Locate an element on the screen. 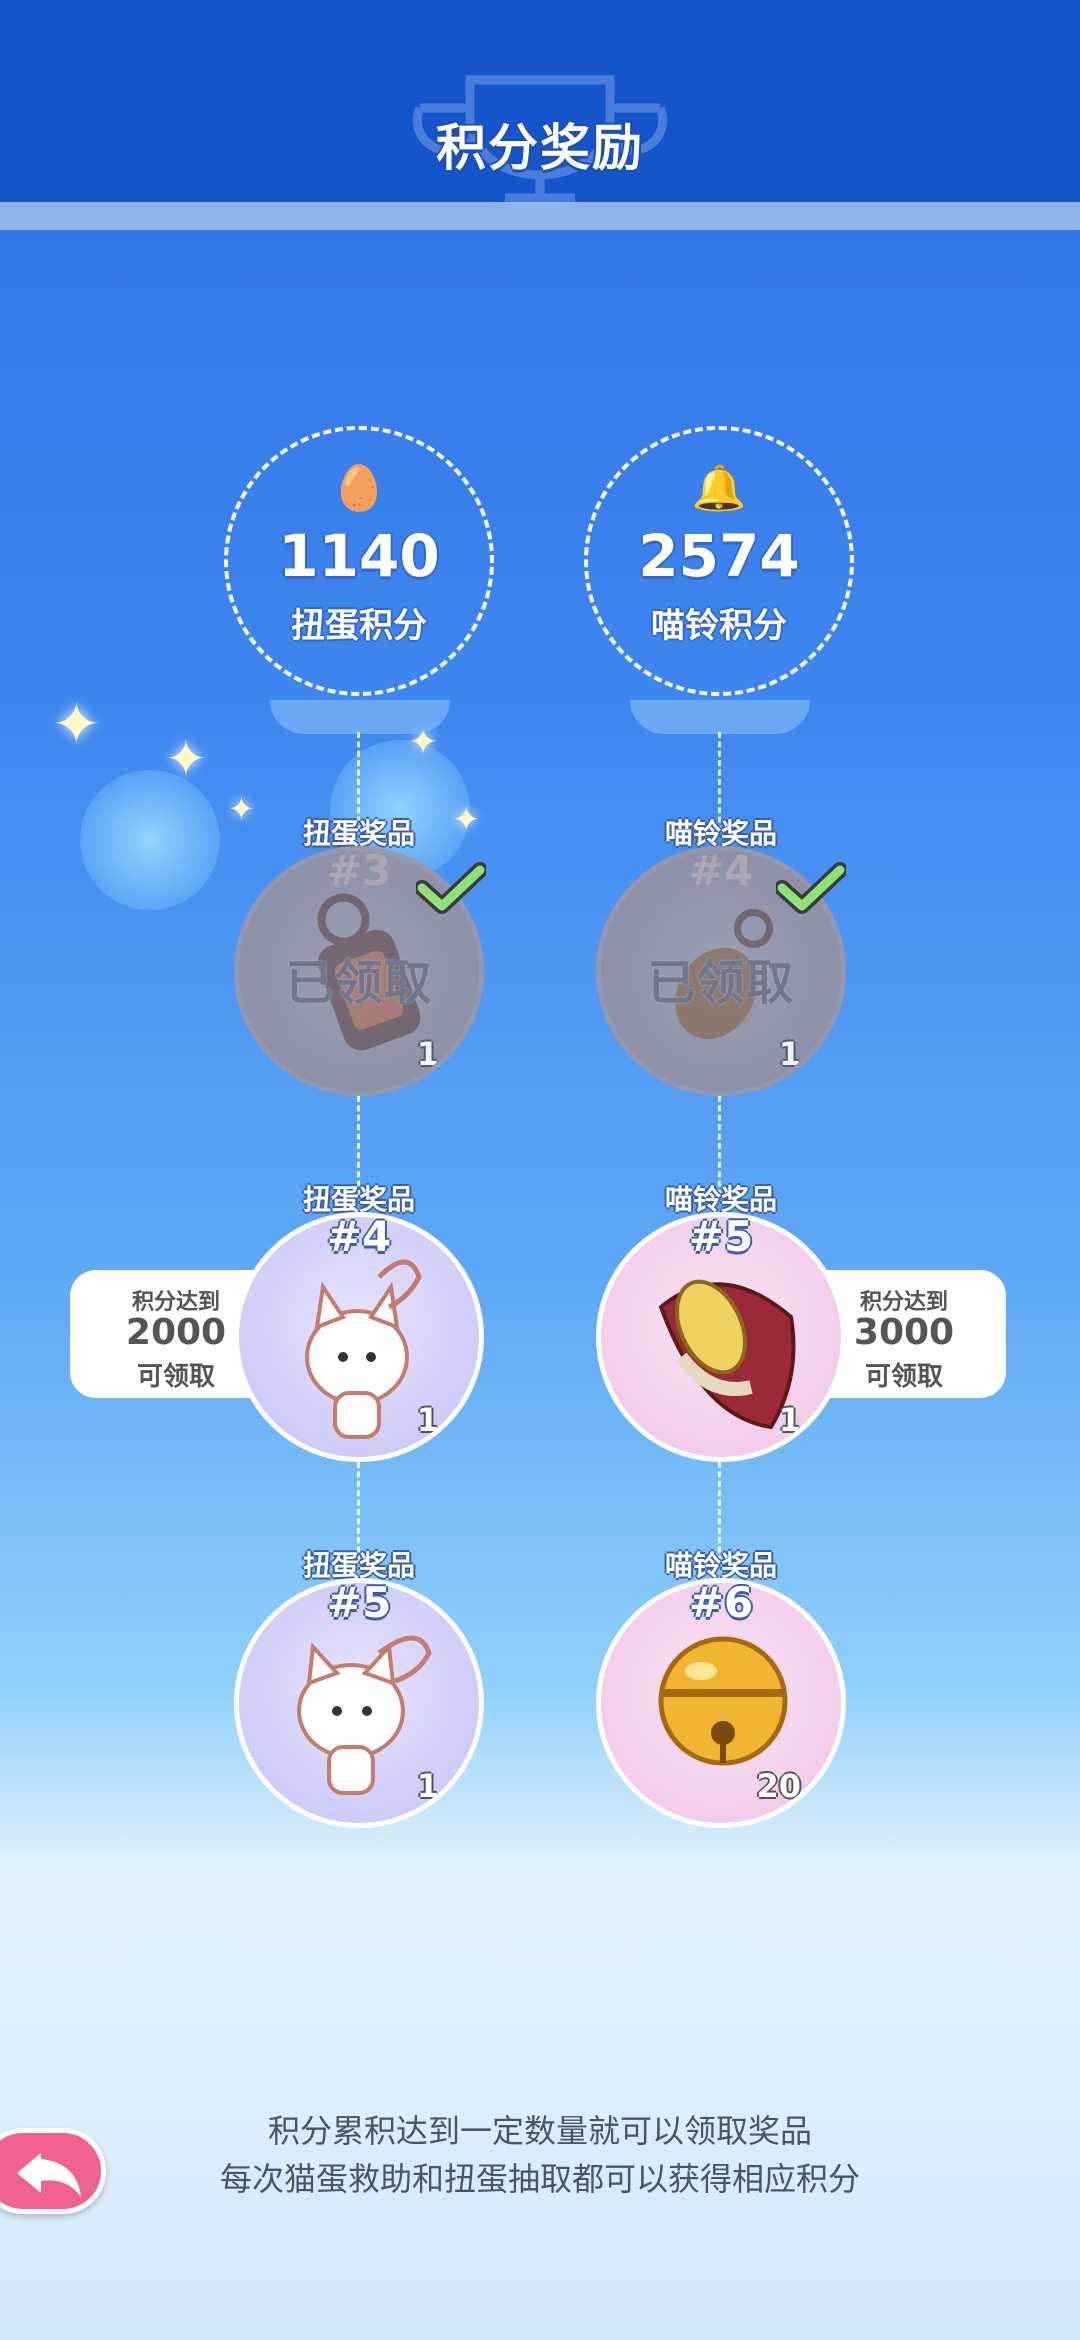 This screenshot has height=2340, width=1080. footer-hint-1: 积分累积达到一定数量就可以领取奖品 is located at coordinates (539, 2131).